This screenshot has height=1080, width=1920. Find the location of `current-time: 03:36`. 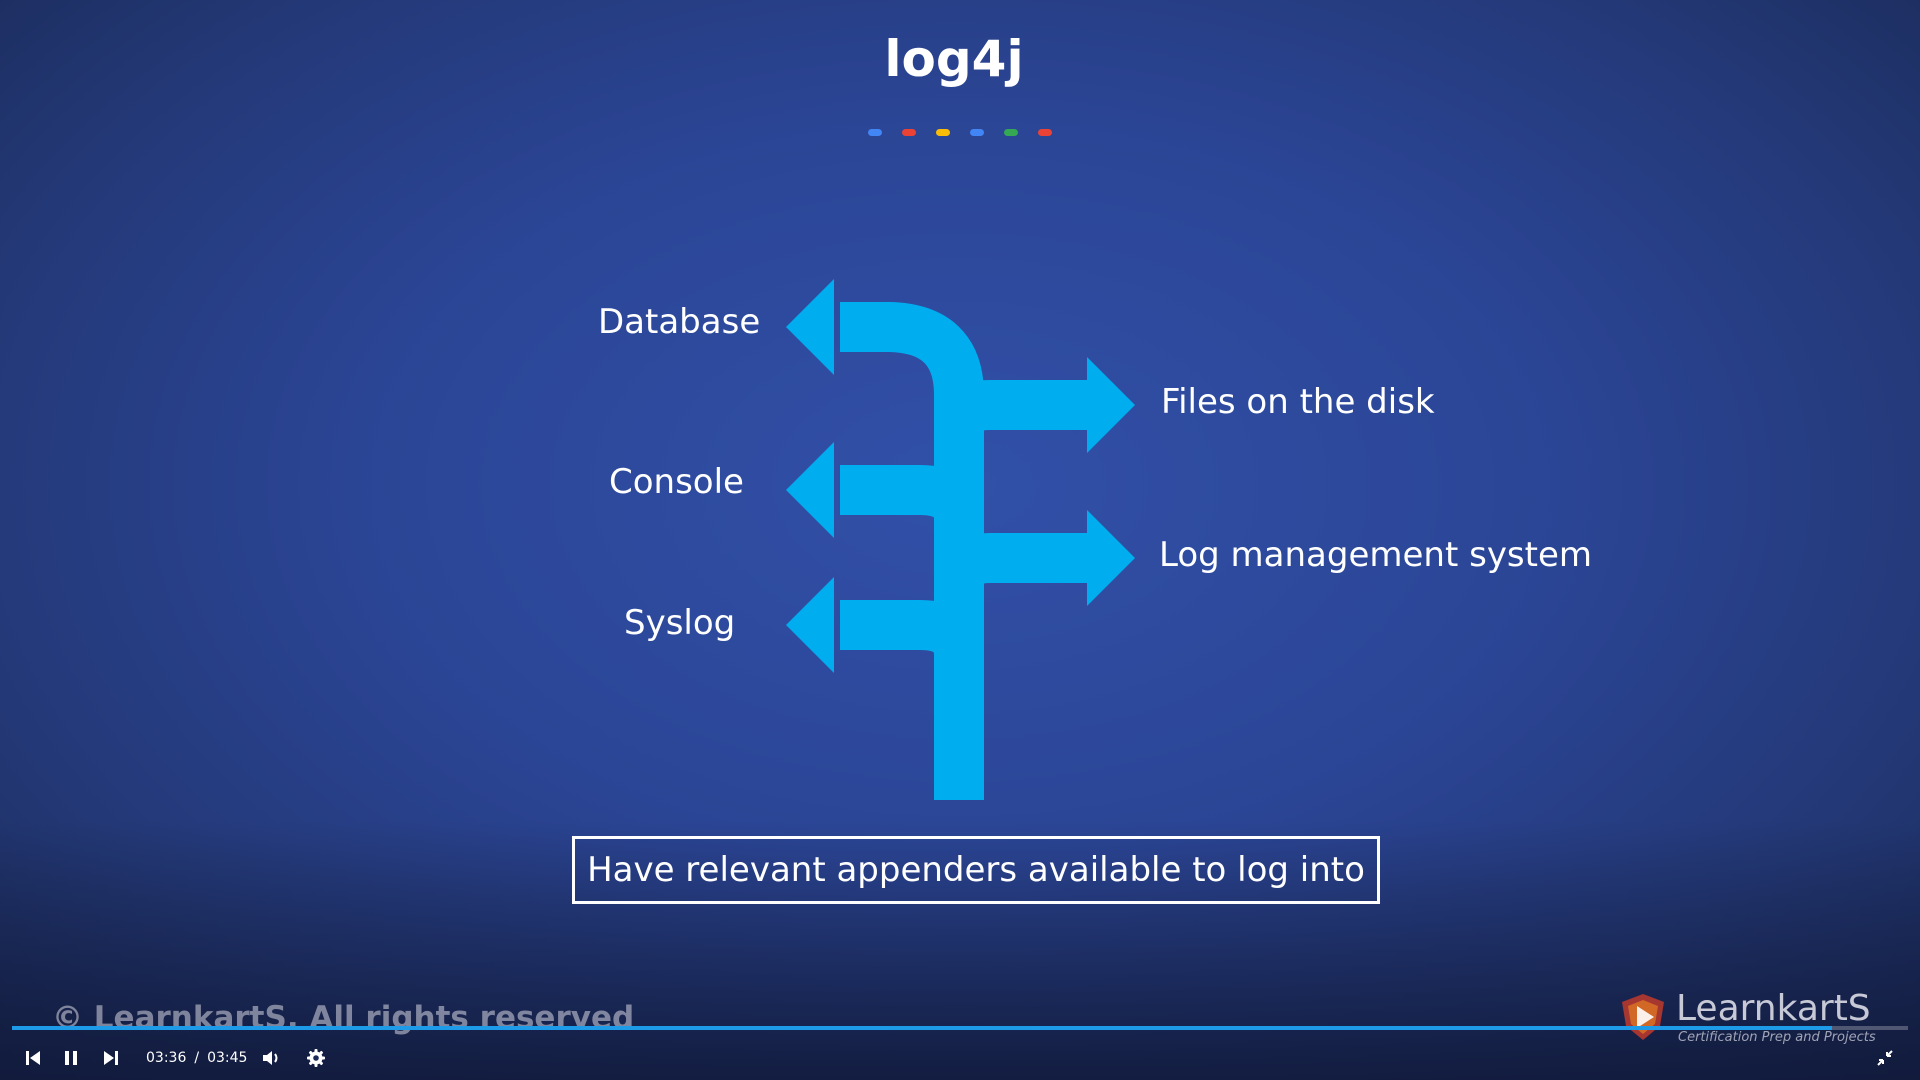

current-time: 03:36 is located at coordinates (166, 1058).